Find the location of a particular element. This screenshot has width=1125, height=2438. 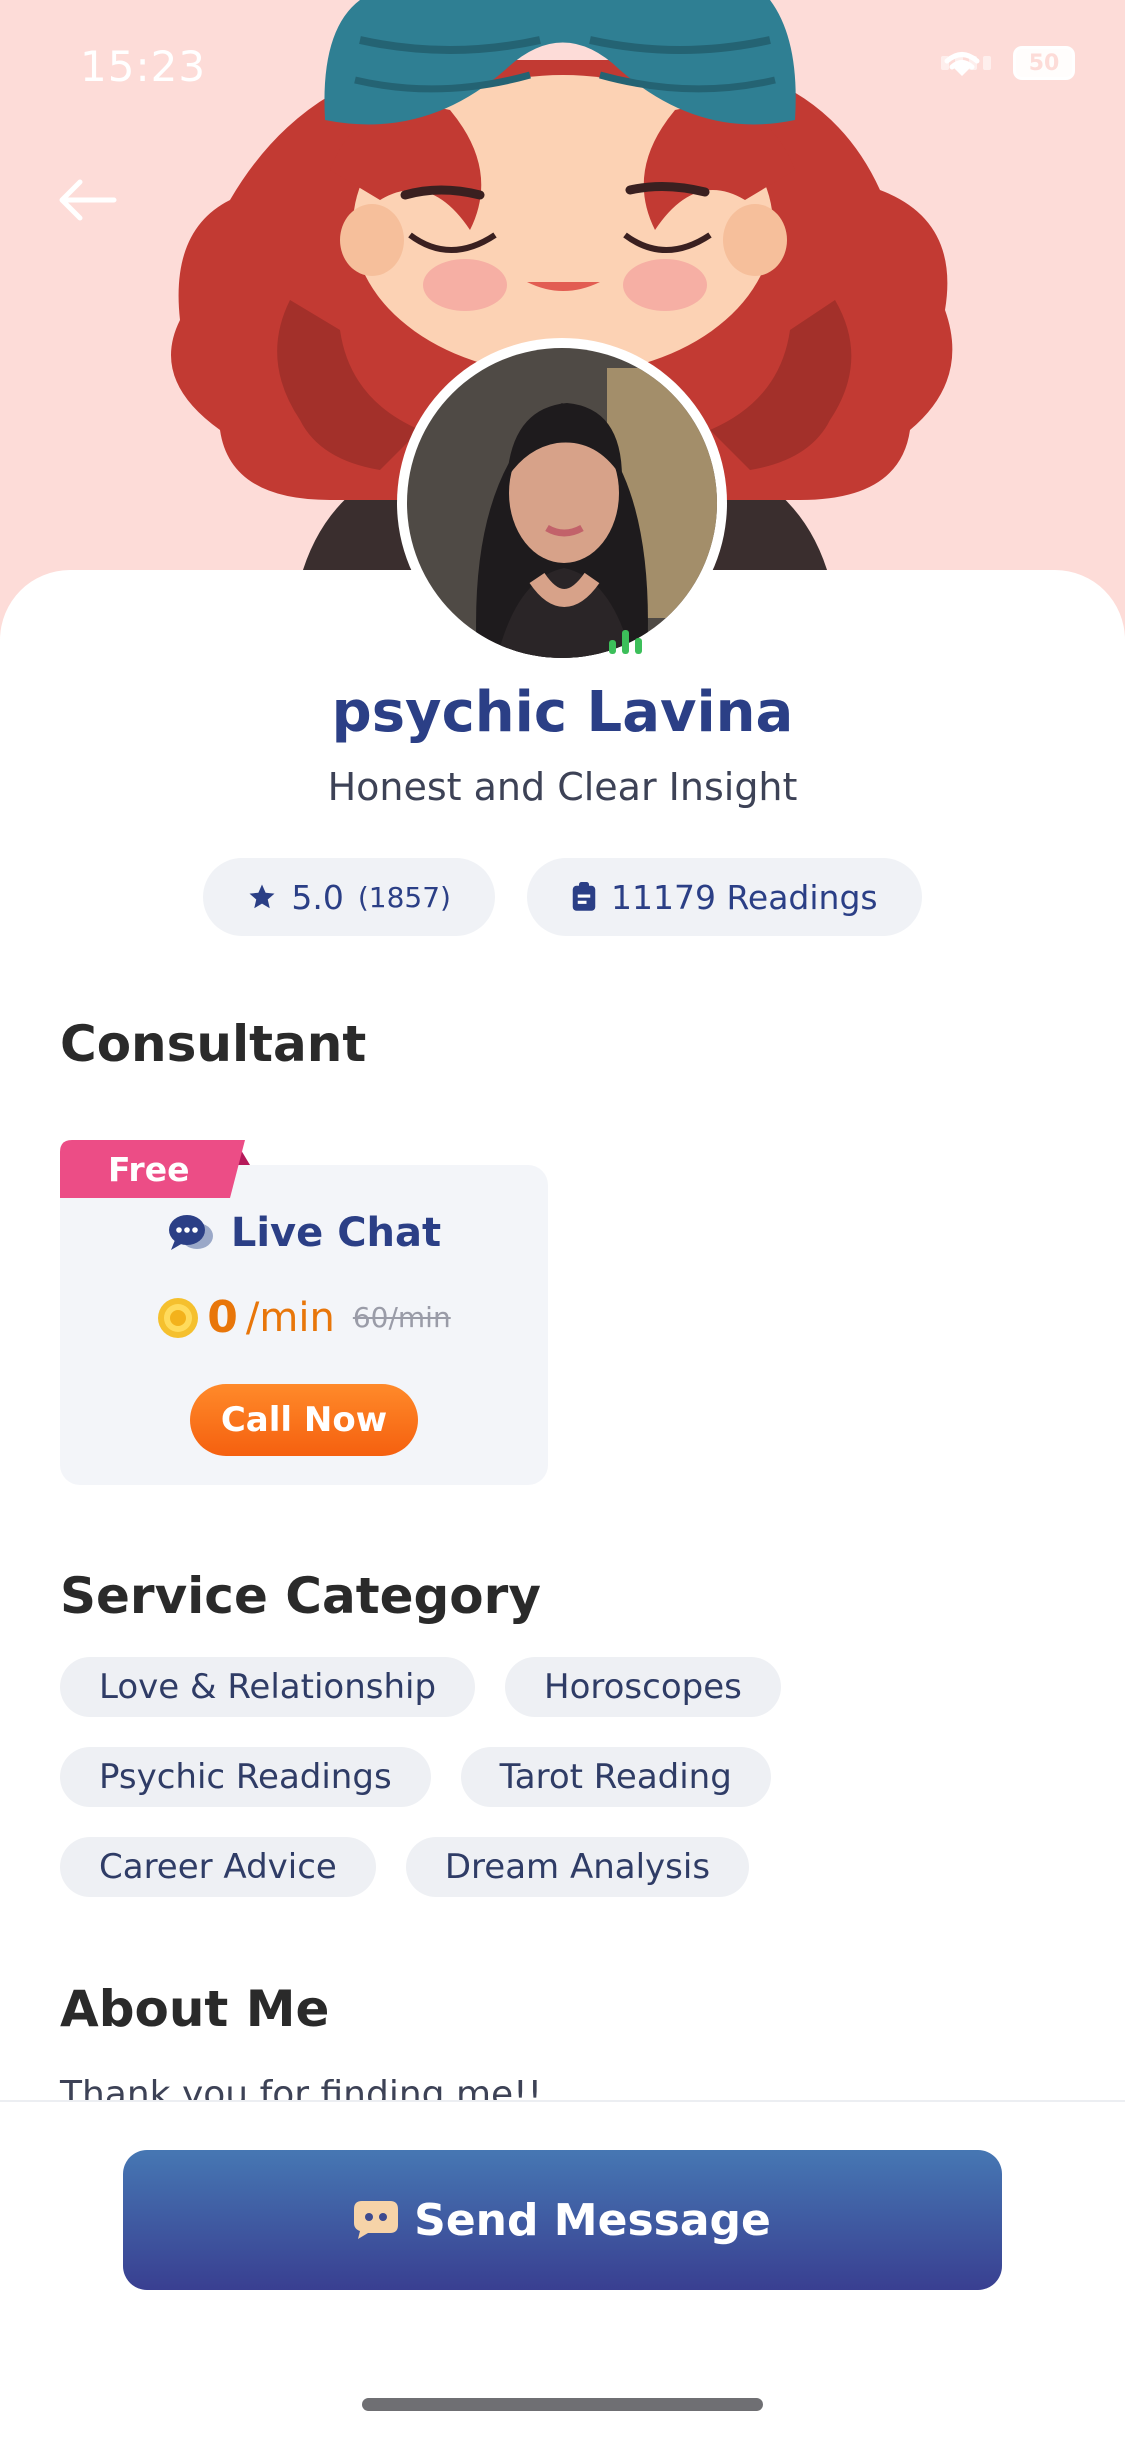

clipboard-icon is located at coordinates (584, 896).